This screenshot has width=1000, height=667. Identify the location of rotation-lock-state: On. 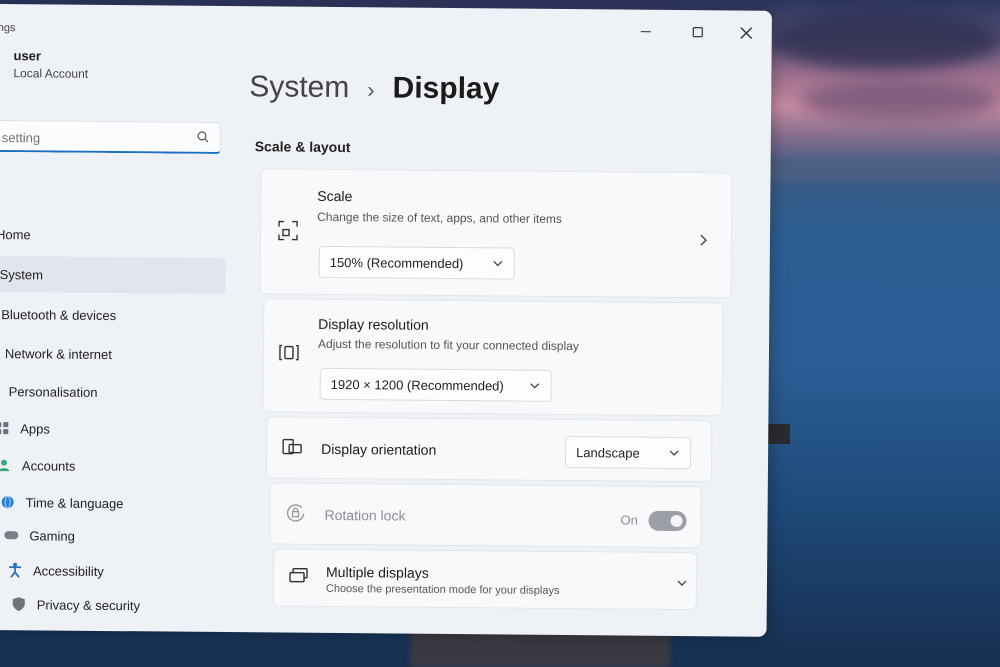
(629, 520).